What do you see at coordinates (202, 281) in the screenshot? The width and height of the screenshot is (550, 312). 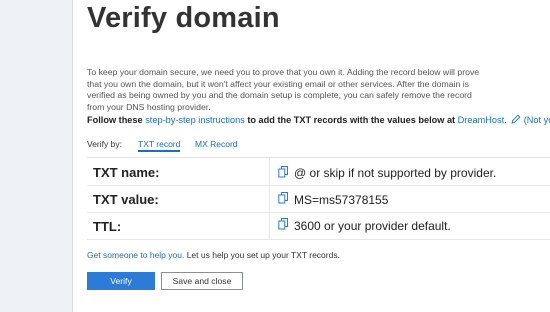 I see `save-and-close-button: Save and close` at bounding box center [202, 281].